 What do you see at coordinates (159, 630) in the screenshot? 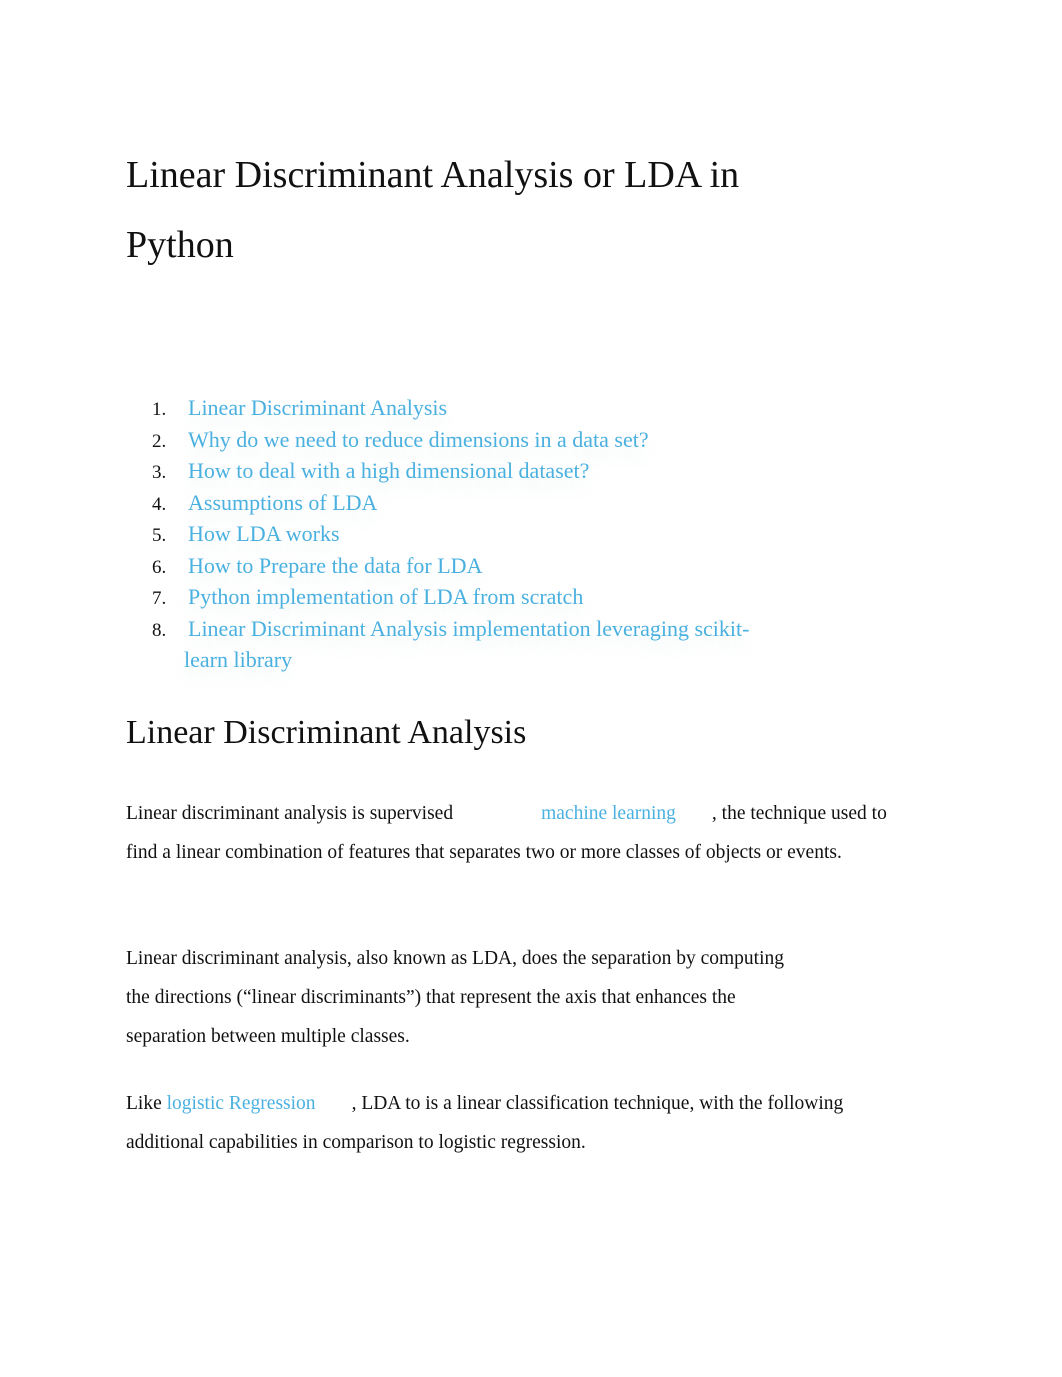
I see `toc-number: 8.` at bounding box center [159, 630].